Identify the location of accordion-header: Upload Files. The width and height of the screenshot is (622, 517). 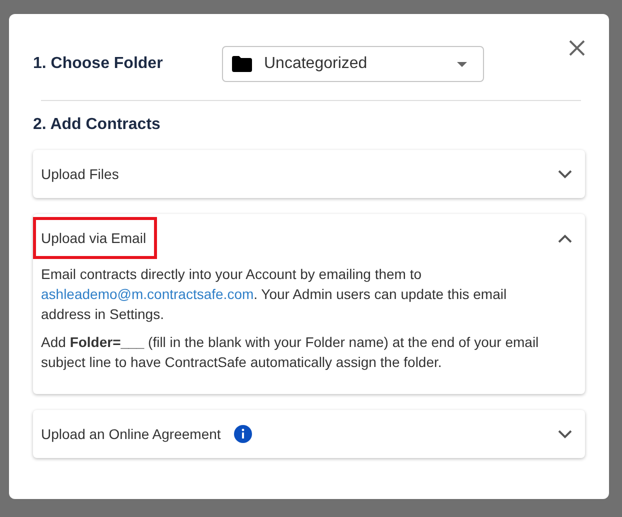
(81, 174).